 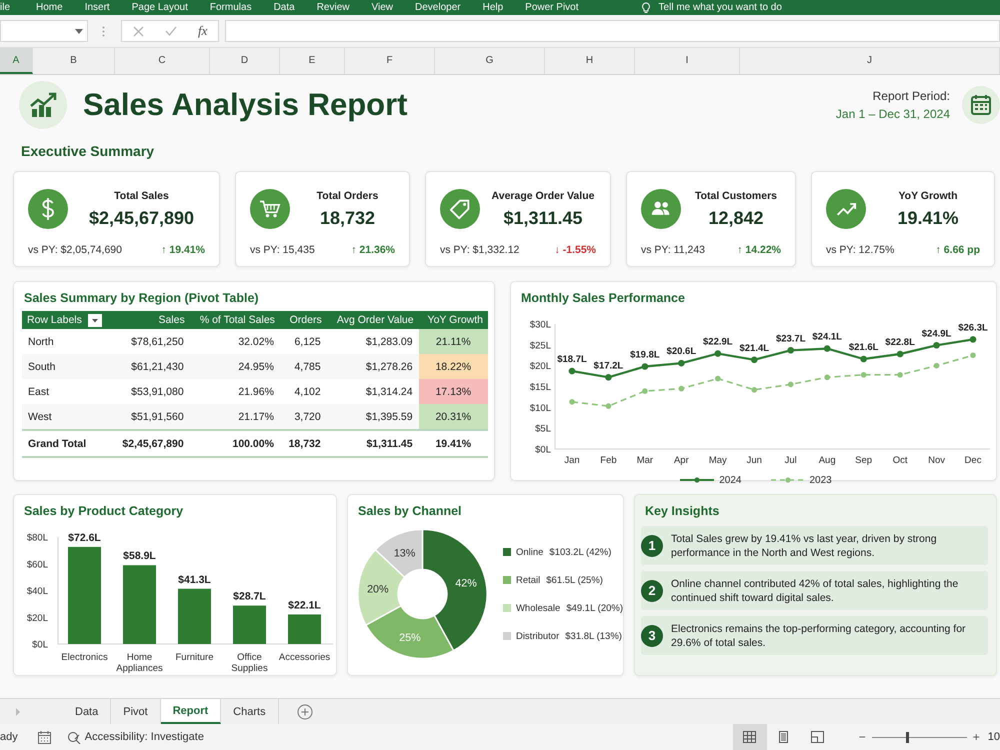 I want to click on column-header: E, so click(x=312, y=61).